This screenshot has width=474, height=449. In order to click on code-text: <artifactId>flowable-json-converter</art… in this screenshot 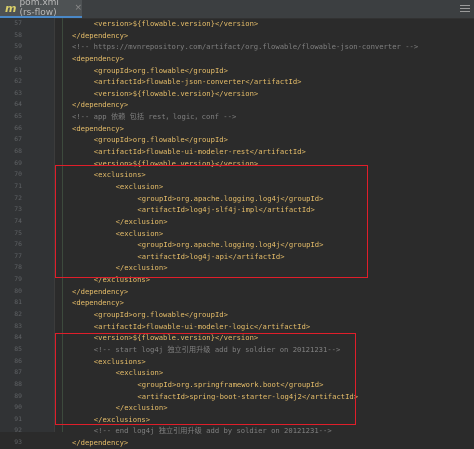, I will do `click(197, 82)`.